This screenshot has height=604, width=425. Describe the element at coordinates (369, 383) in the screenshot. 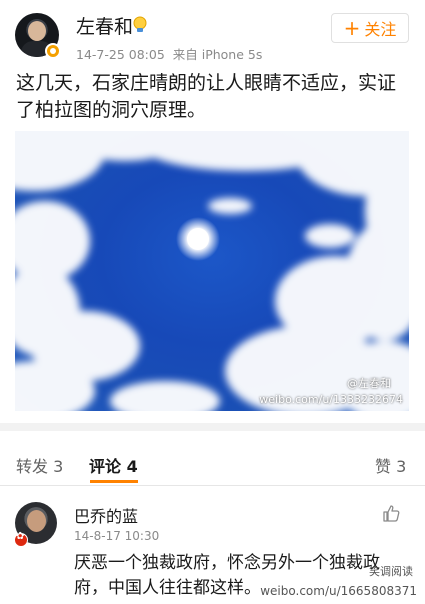

I see `photo-watermark-handle: @左春和` at that location.